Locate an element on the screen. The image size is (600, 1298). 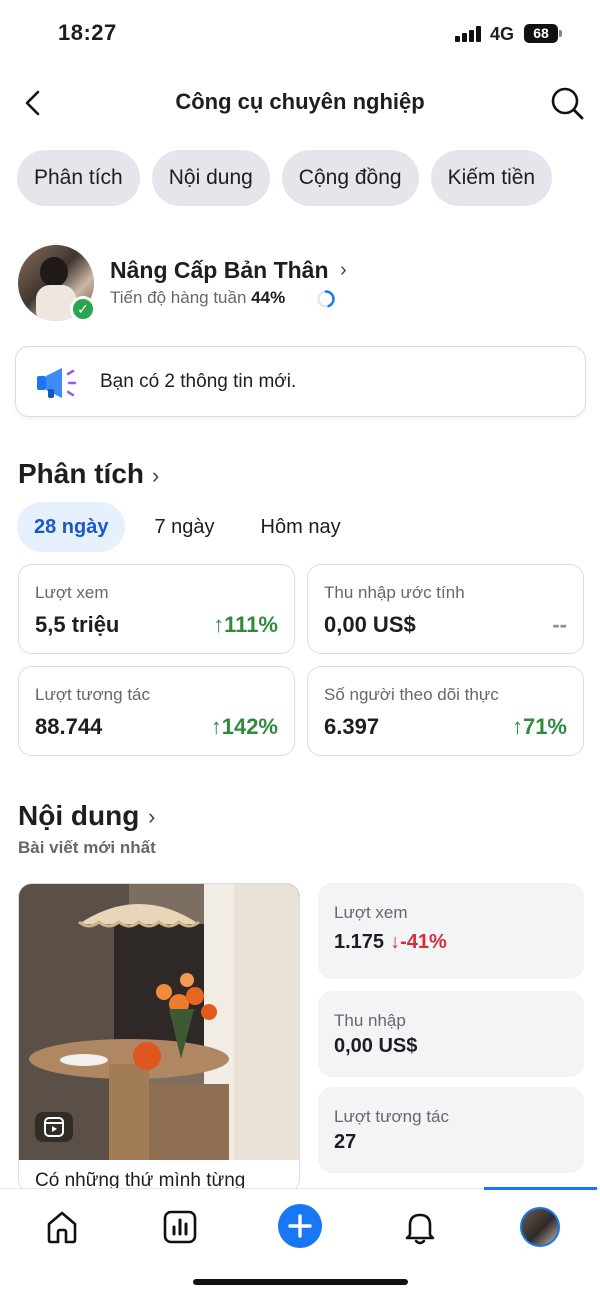
stat-label: Lượt tương tác is located at coordinates (92, 694).